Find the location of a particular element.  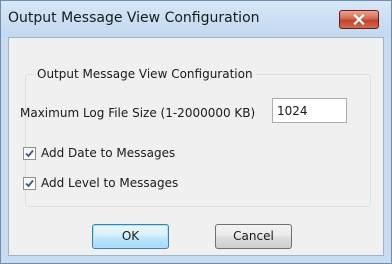

add-level-label: Add Level to Messages is located at coordinates (110, 183).